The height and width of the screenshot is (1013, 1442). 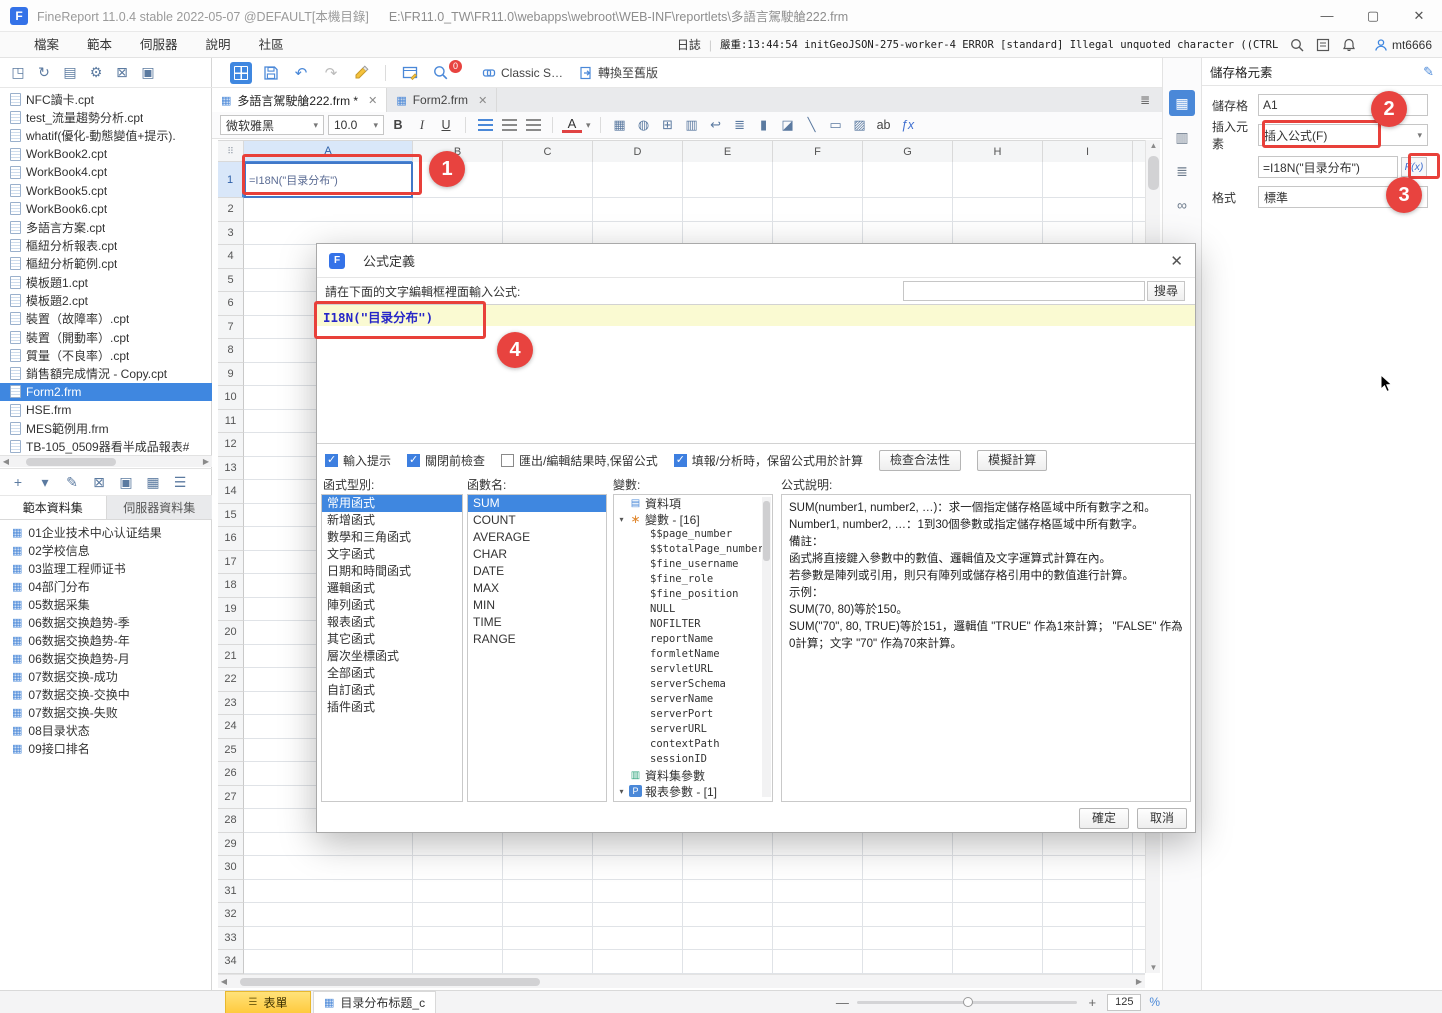 I want to click on formula-search-input, so click(x=1023, y=291).